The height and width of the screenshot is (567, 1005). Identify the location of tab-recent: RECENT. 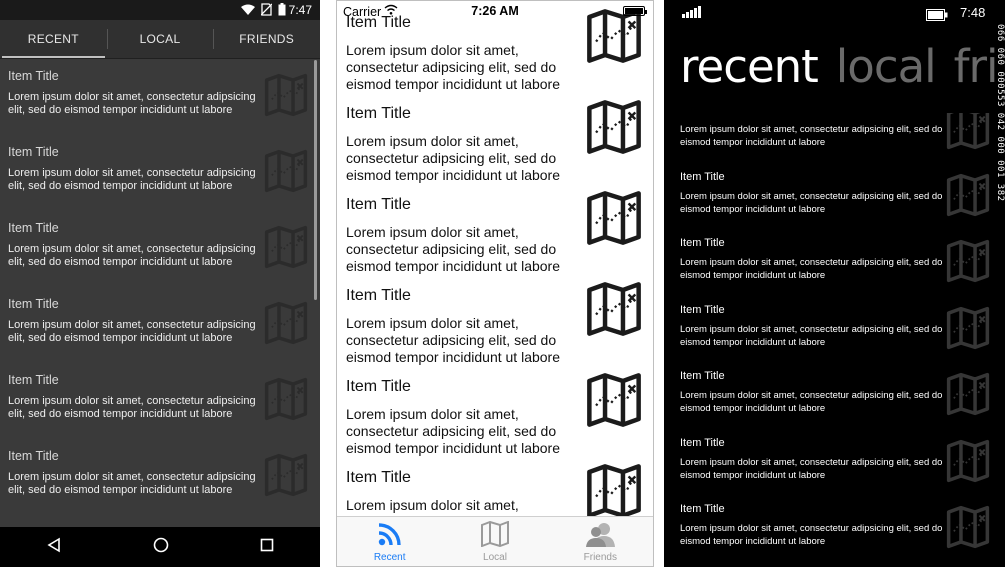
(53, 39).